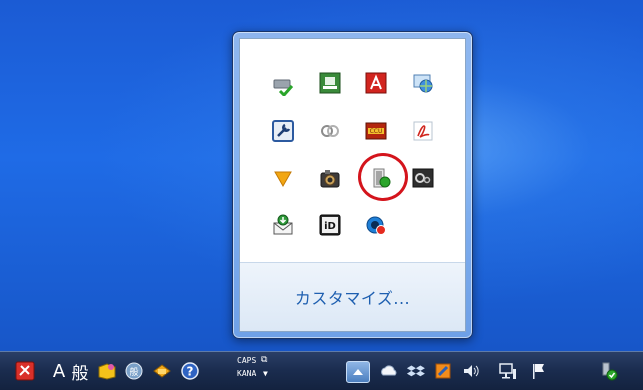 The image size is (643, 390). I want to click on adobe-icon, so click(376, 83).